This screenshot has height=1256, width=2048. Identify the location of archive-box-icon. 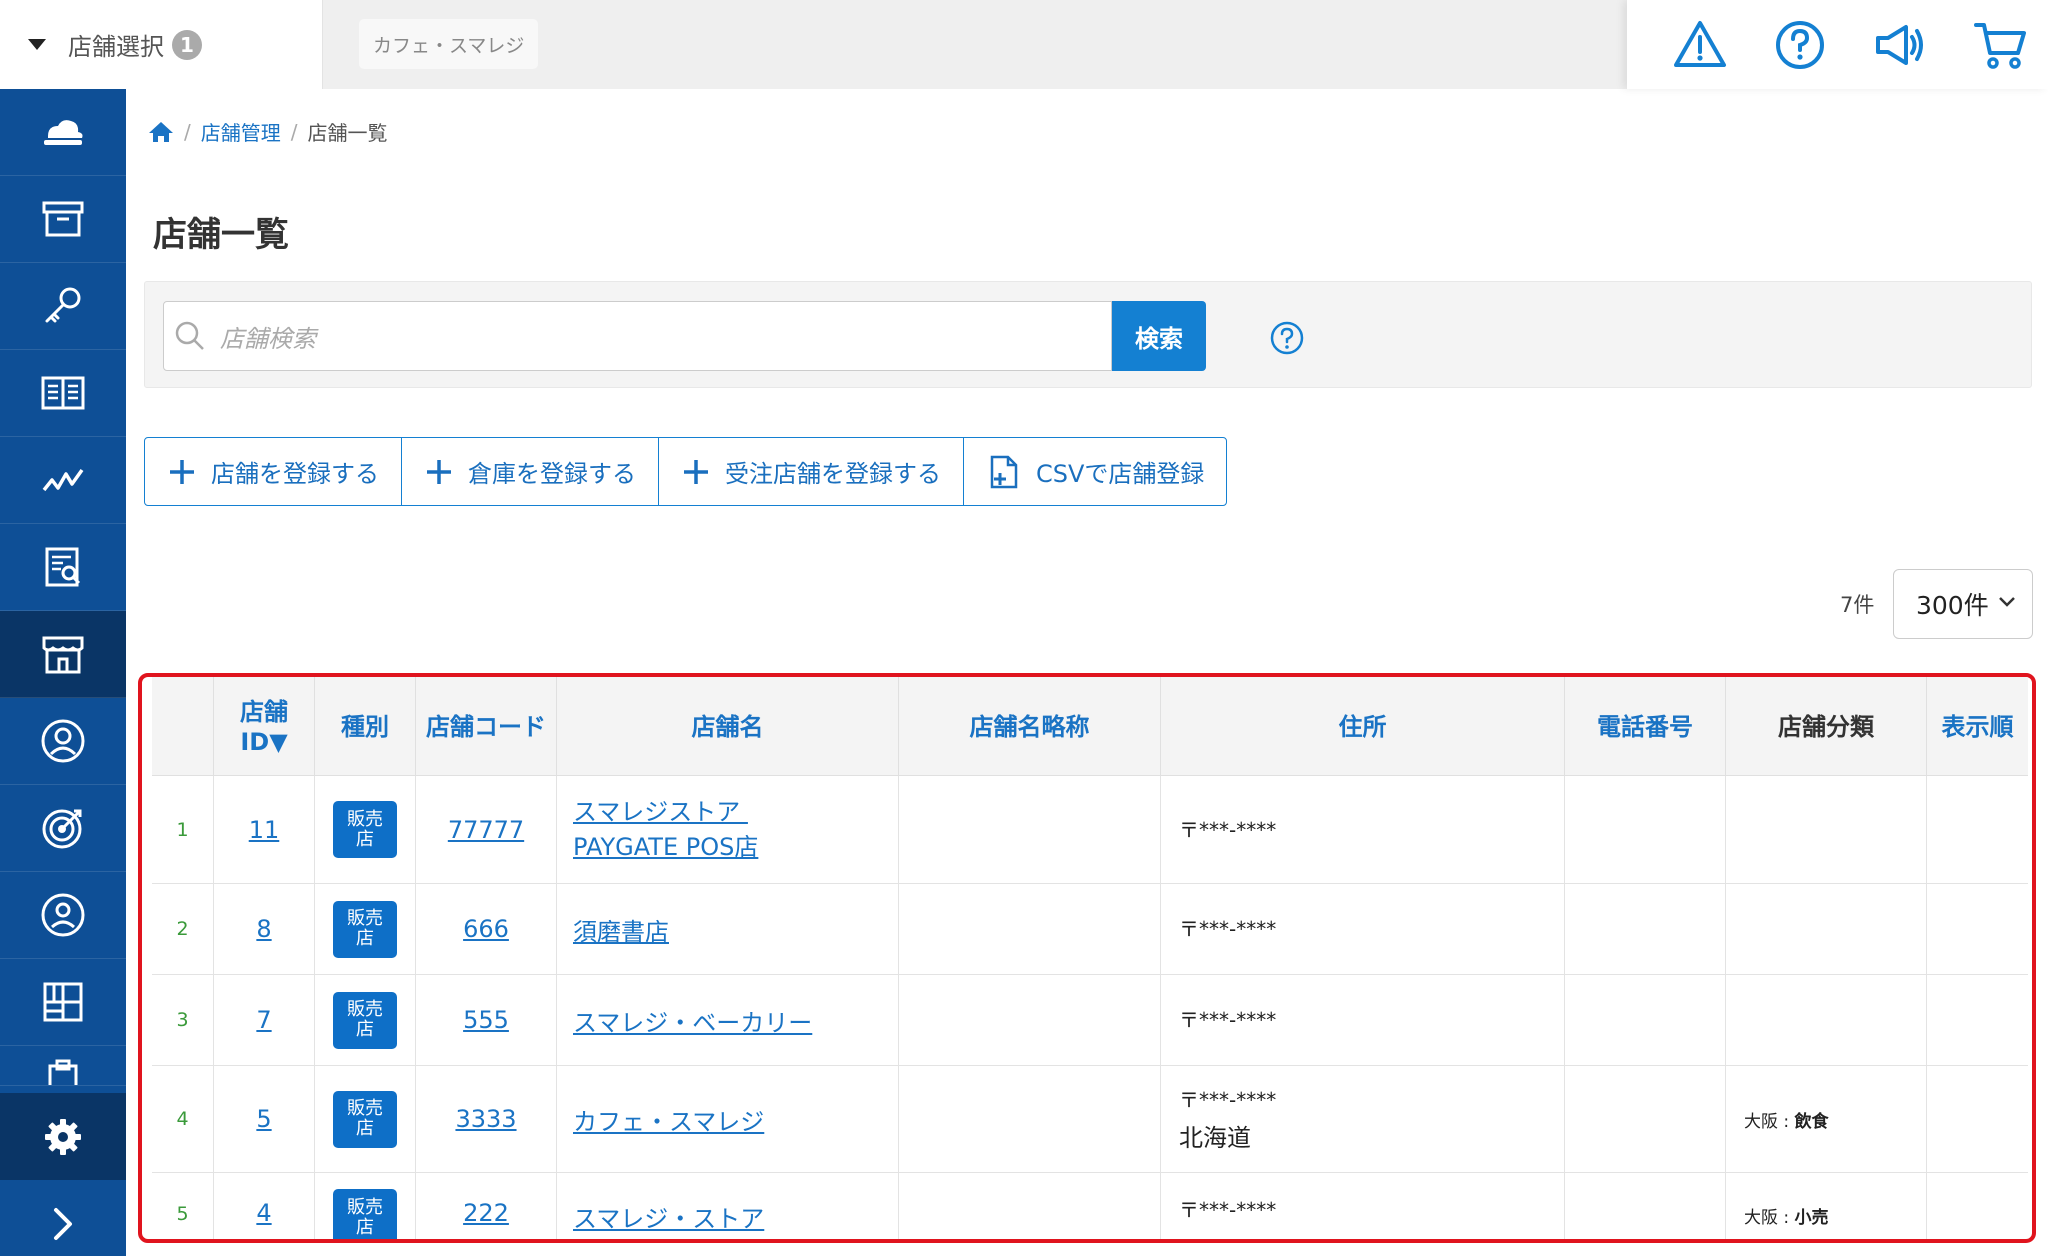
(63, 219).